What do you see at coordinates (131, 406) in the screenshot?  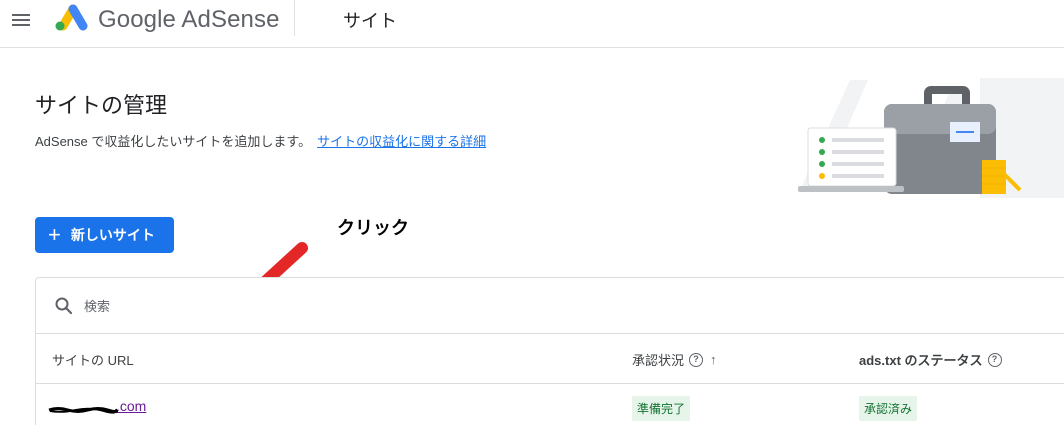 I see `site-url-text: .com` at bounding box center [131, 406].